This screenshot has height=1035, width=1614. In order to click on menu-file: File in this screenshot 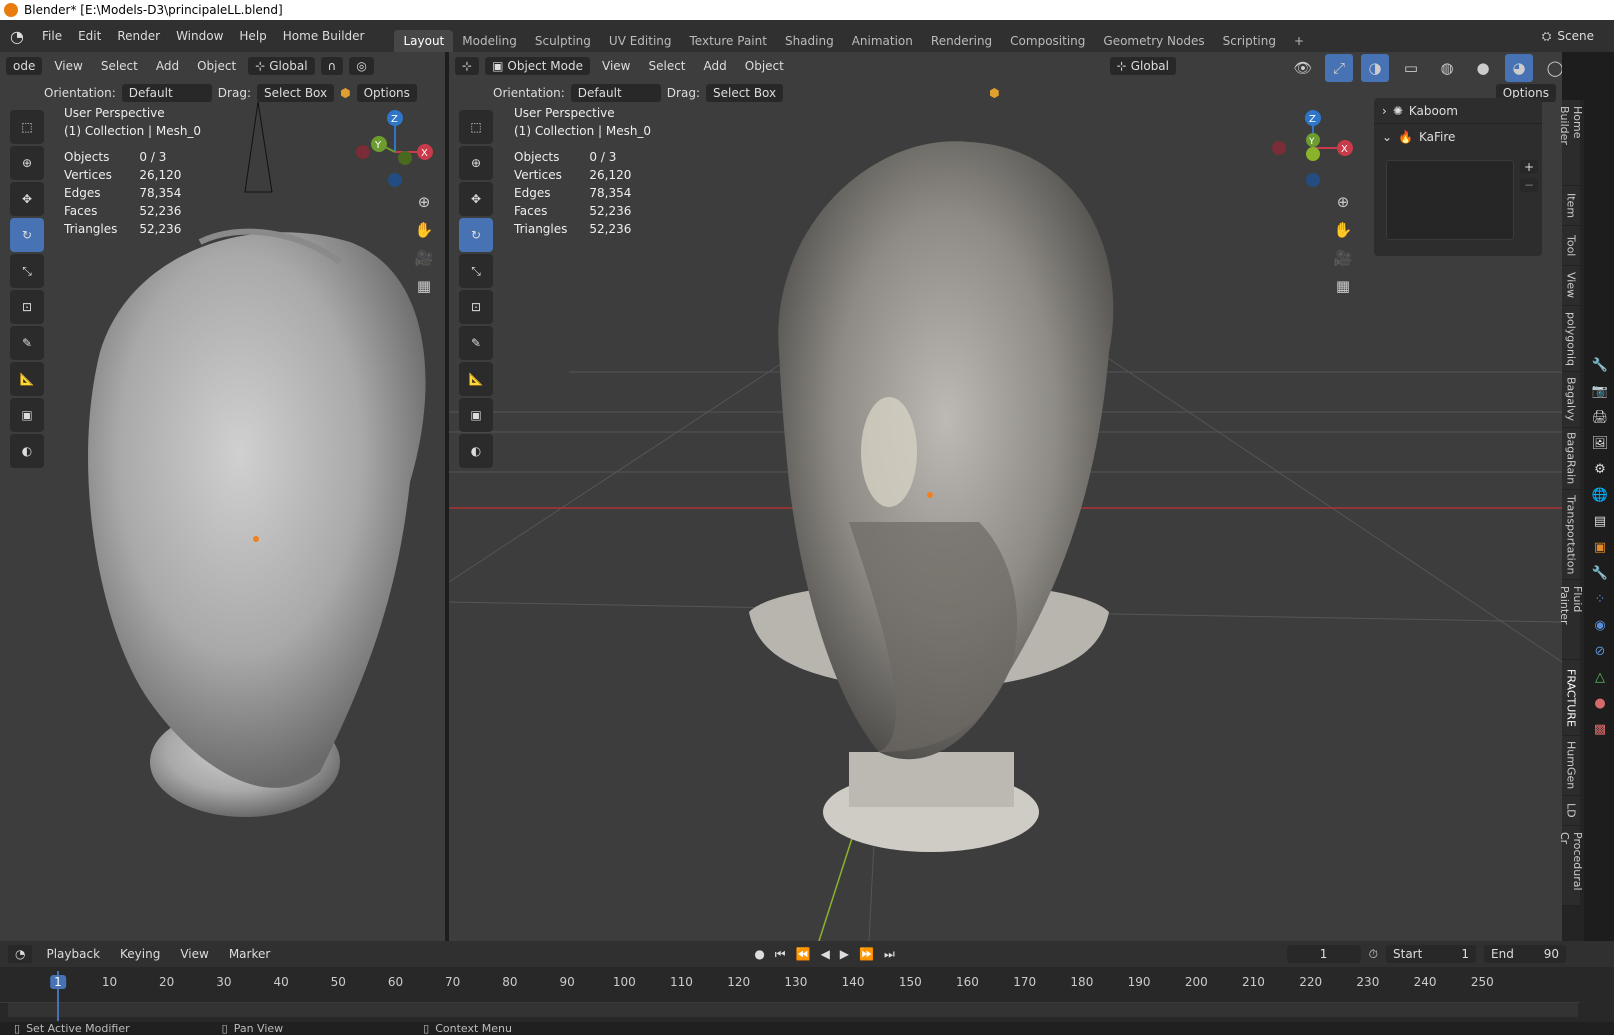, I will do `click(52, 36)`.